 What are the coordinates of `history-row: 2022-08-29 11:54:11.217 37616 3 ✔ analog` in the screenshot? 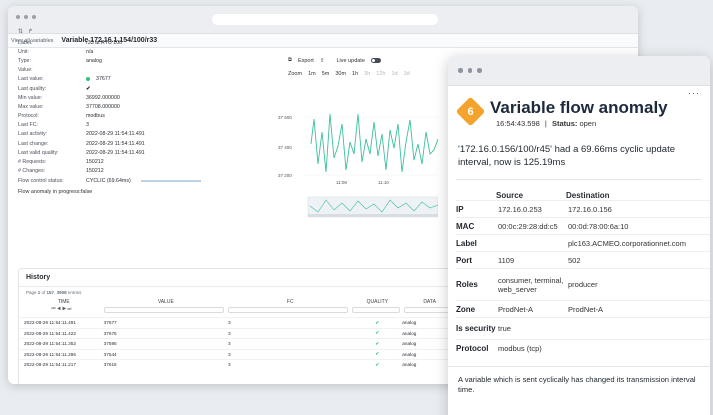 It's located at (240, 364).